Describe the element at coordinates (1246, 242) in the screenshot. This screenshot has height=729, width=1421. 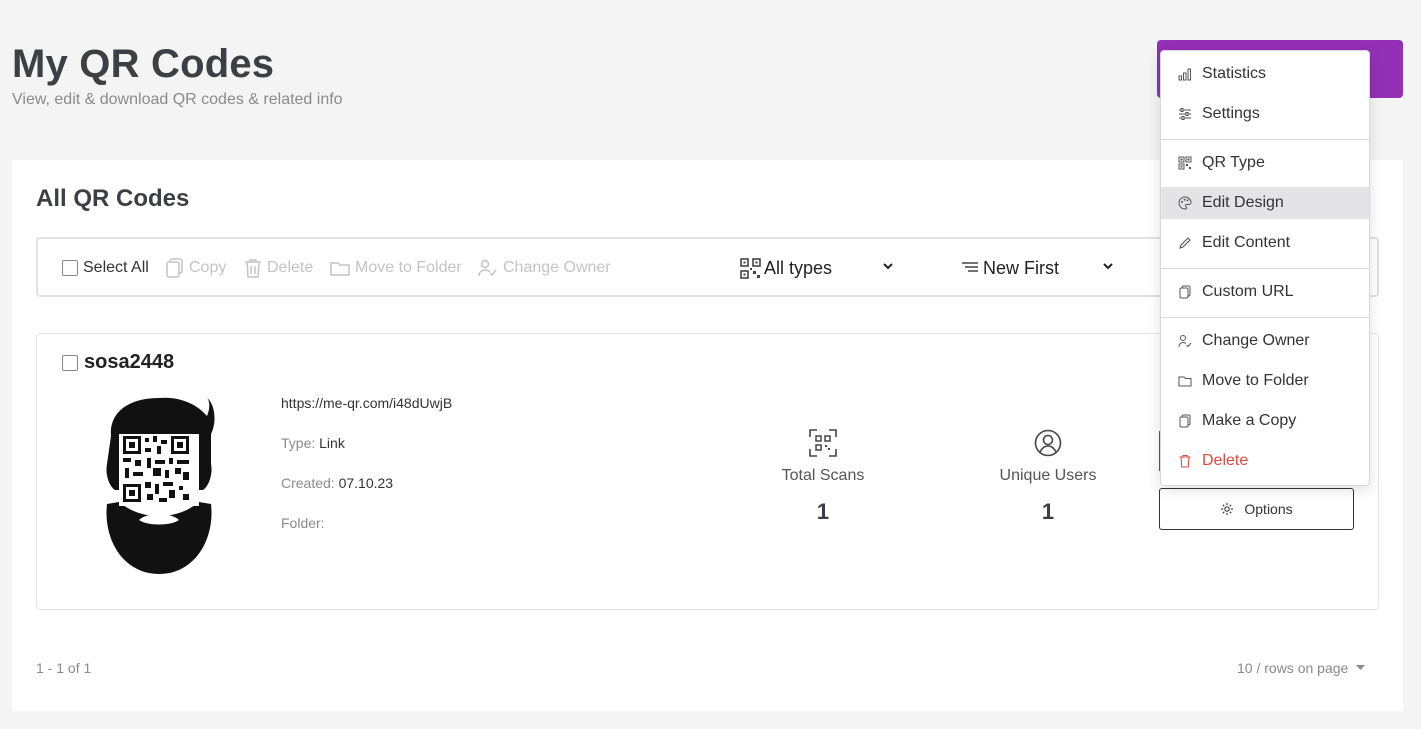
I see `menu-item-label: Edit Content` at that location.